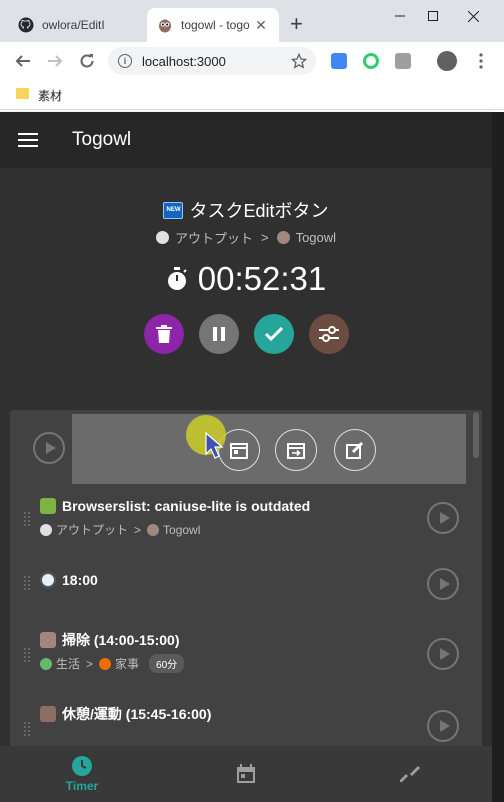  I want to click on entry-project: アウトプット, so click(92, 530).